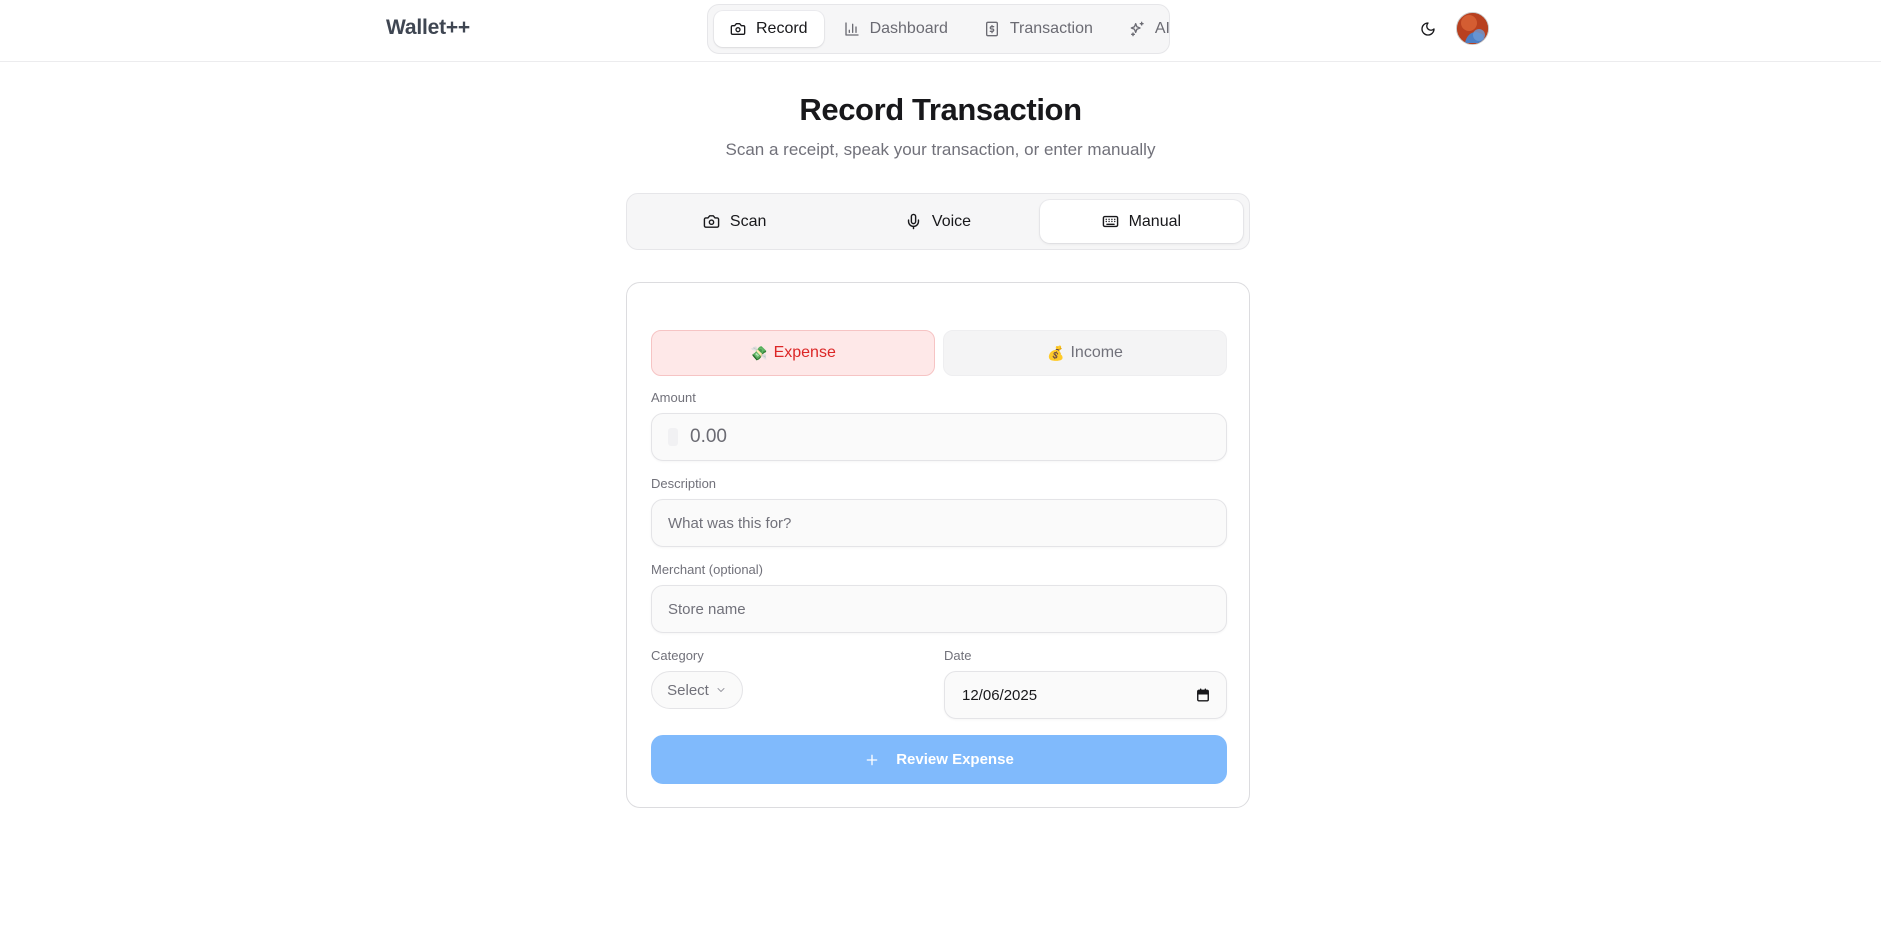  I want to click on nav-tab-label: AI, so click(1162, 28).